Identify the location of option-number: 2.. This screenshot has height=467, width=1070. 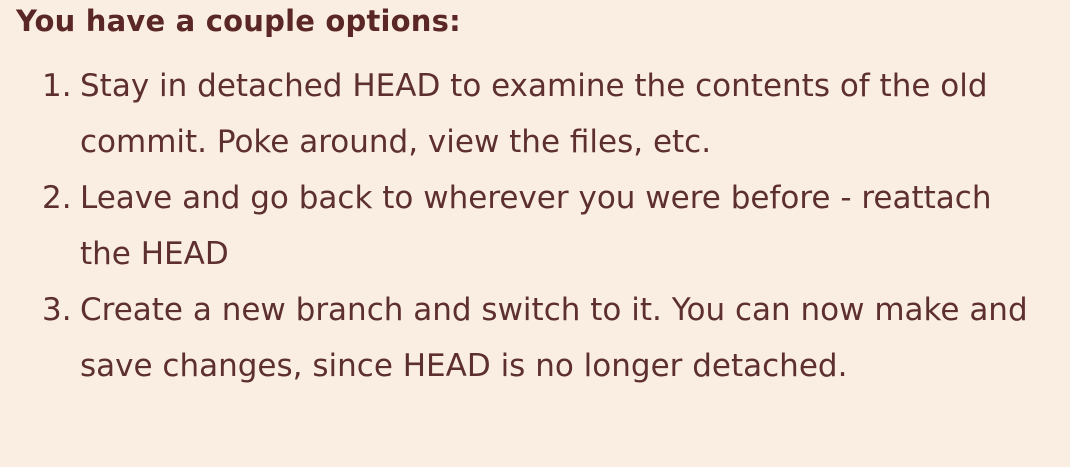
(57, 198).